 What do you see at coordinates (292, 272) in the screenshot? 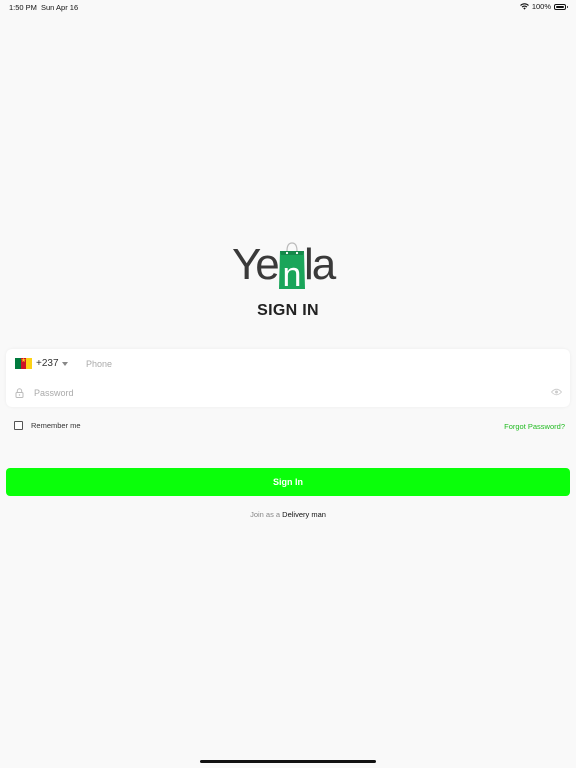
I see `logo-bag-letter: n` at bounding box center [292, 272].